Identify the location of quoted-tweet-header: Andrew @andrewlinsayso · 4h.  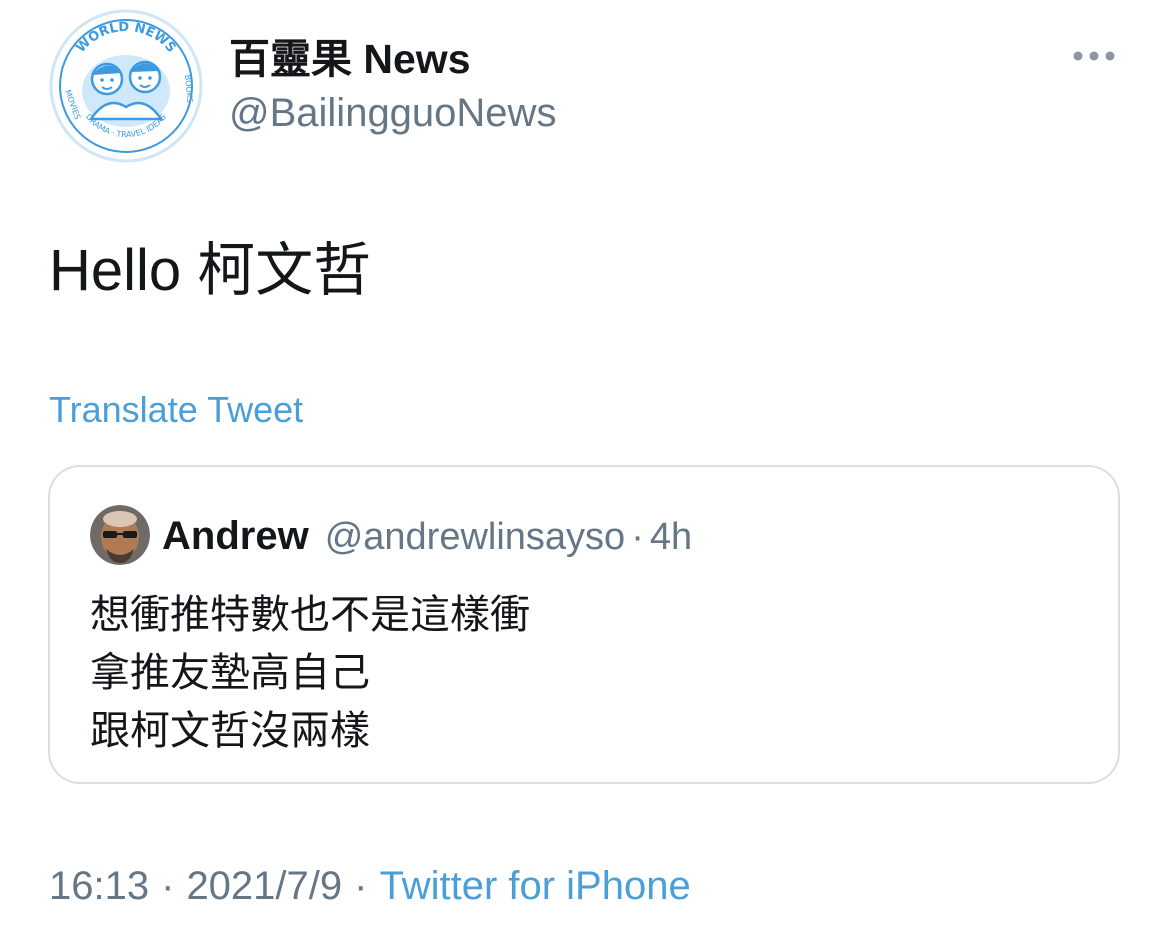
(427, 540).